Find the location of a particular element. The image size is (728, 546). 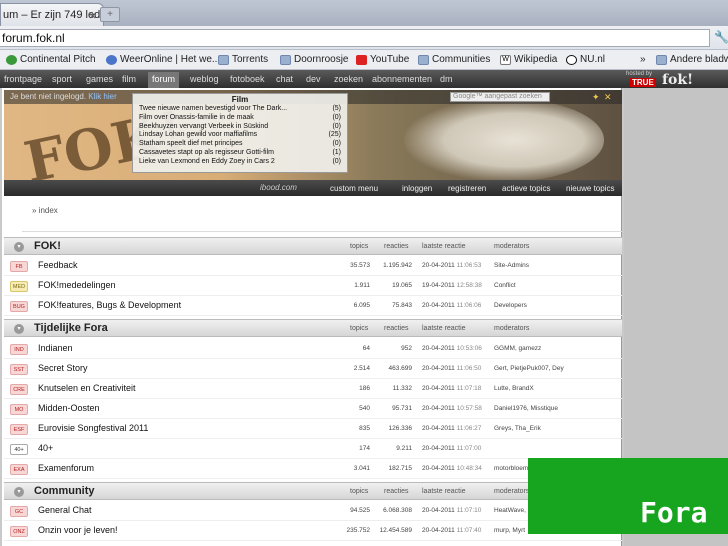

last-reply: 20-04-2011 10:53:06 is located at coordinates (452, 348).